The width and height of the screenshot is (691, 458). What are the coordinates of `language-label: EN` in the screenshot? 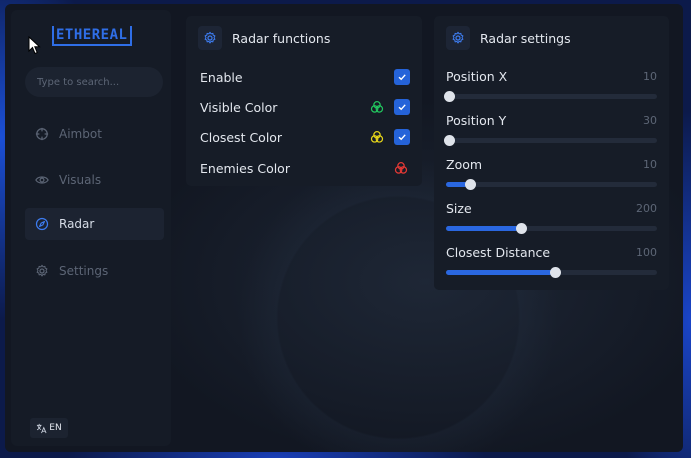 It's located at (55, 428).